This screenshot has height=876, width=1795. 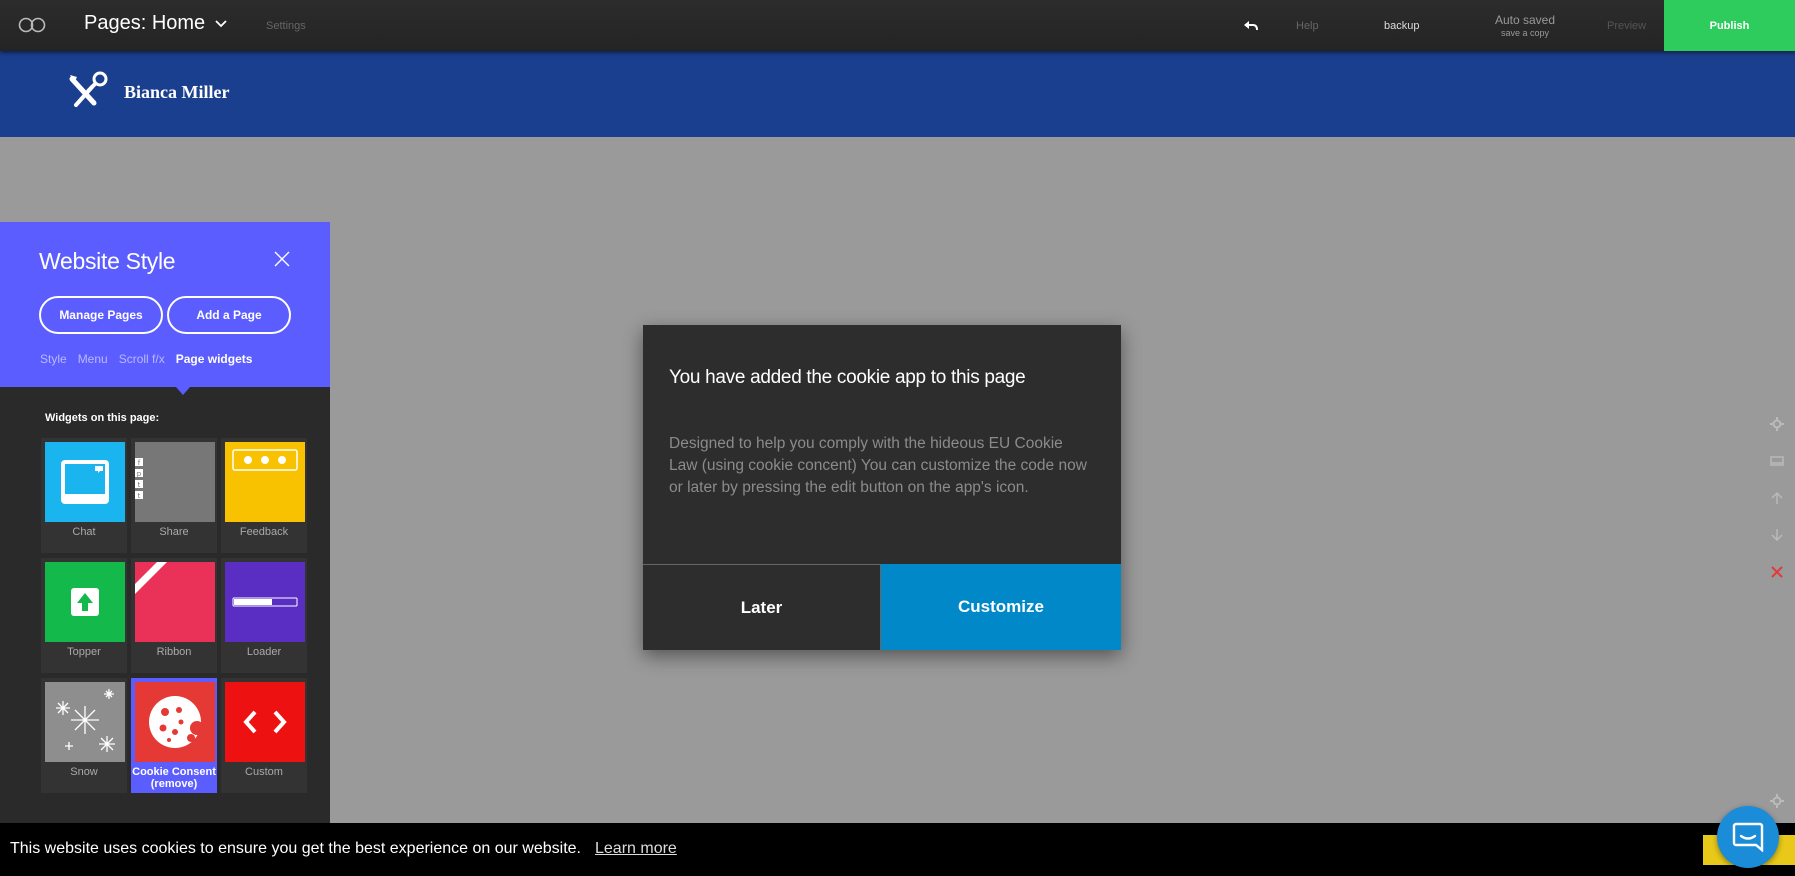 I want to click on autosave-status: Auto saved save a copy, so click(x=1525, y=25).